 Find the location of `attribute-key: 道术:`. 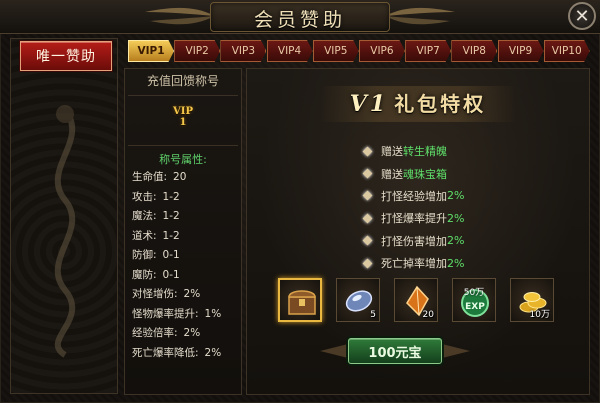

attribute-key: 道术: is located at coordinates (144, 235).